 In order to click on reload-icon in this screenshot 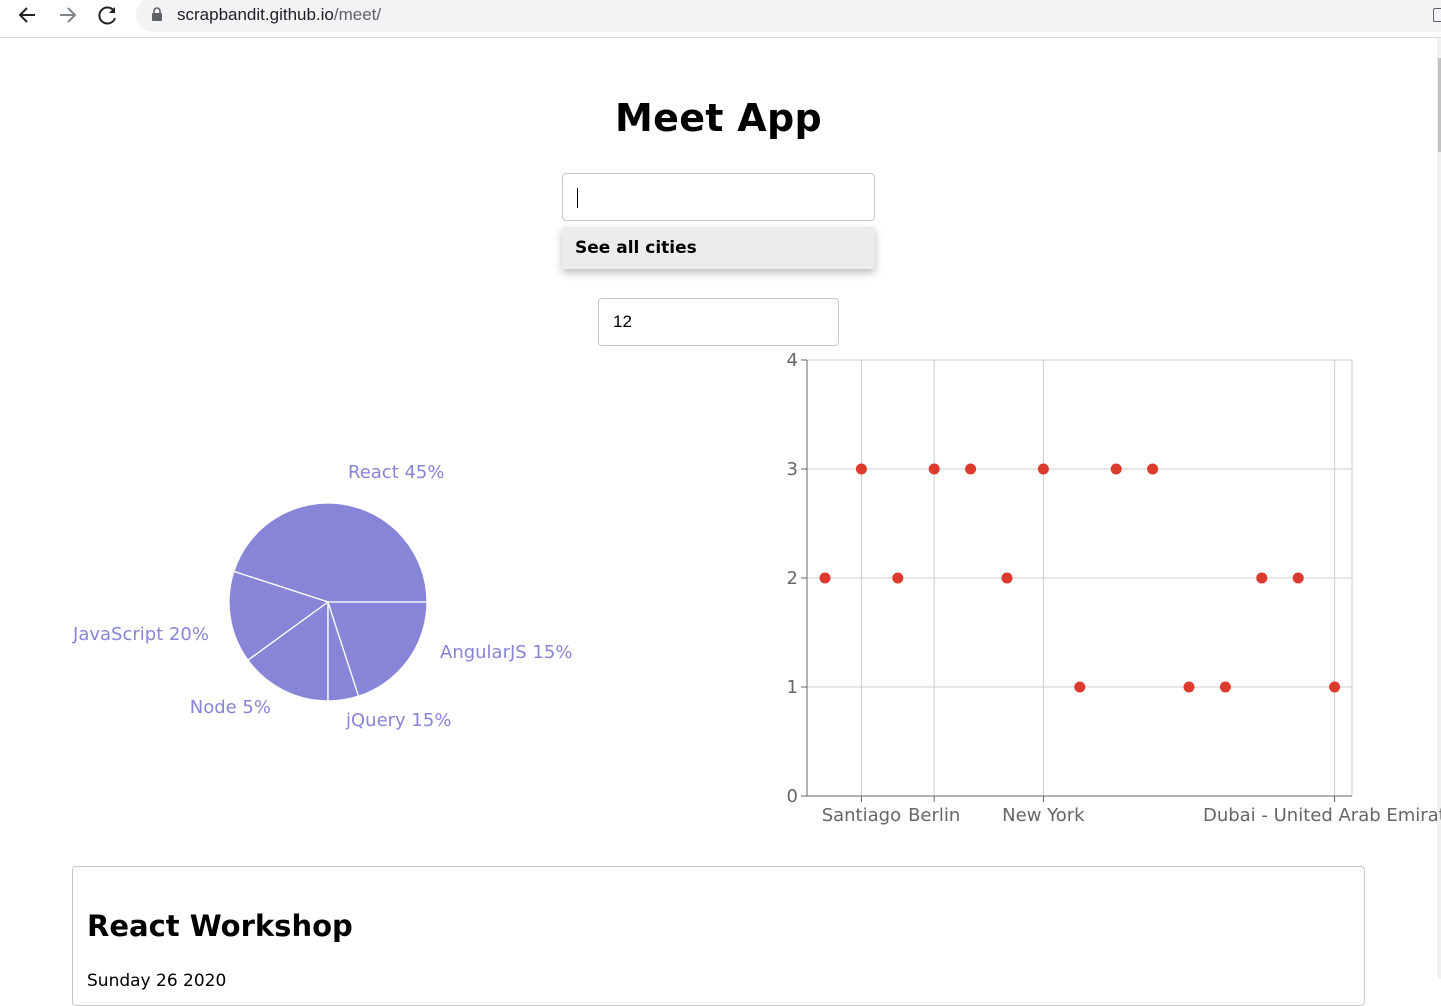, I will do `click(108, 16)`.